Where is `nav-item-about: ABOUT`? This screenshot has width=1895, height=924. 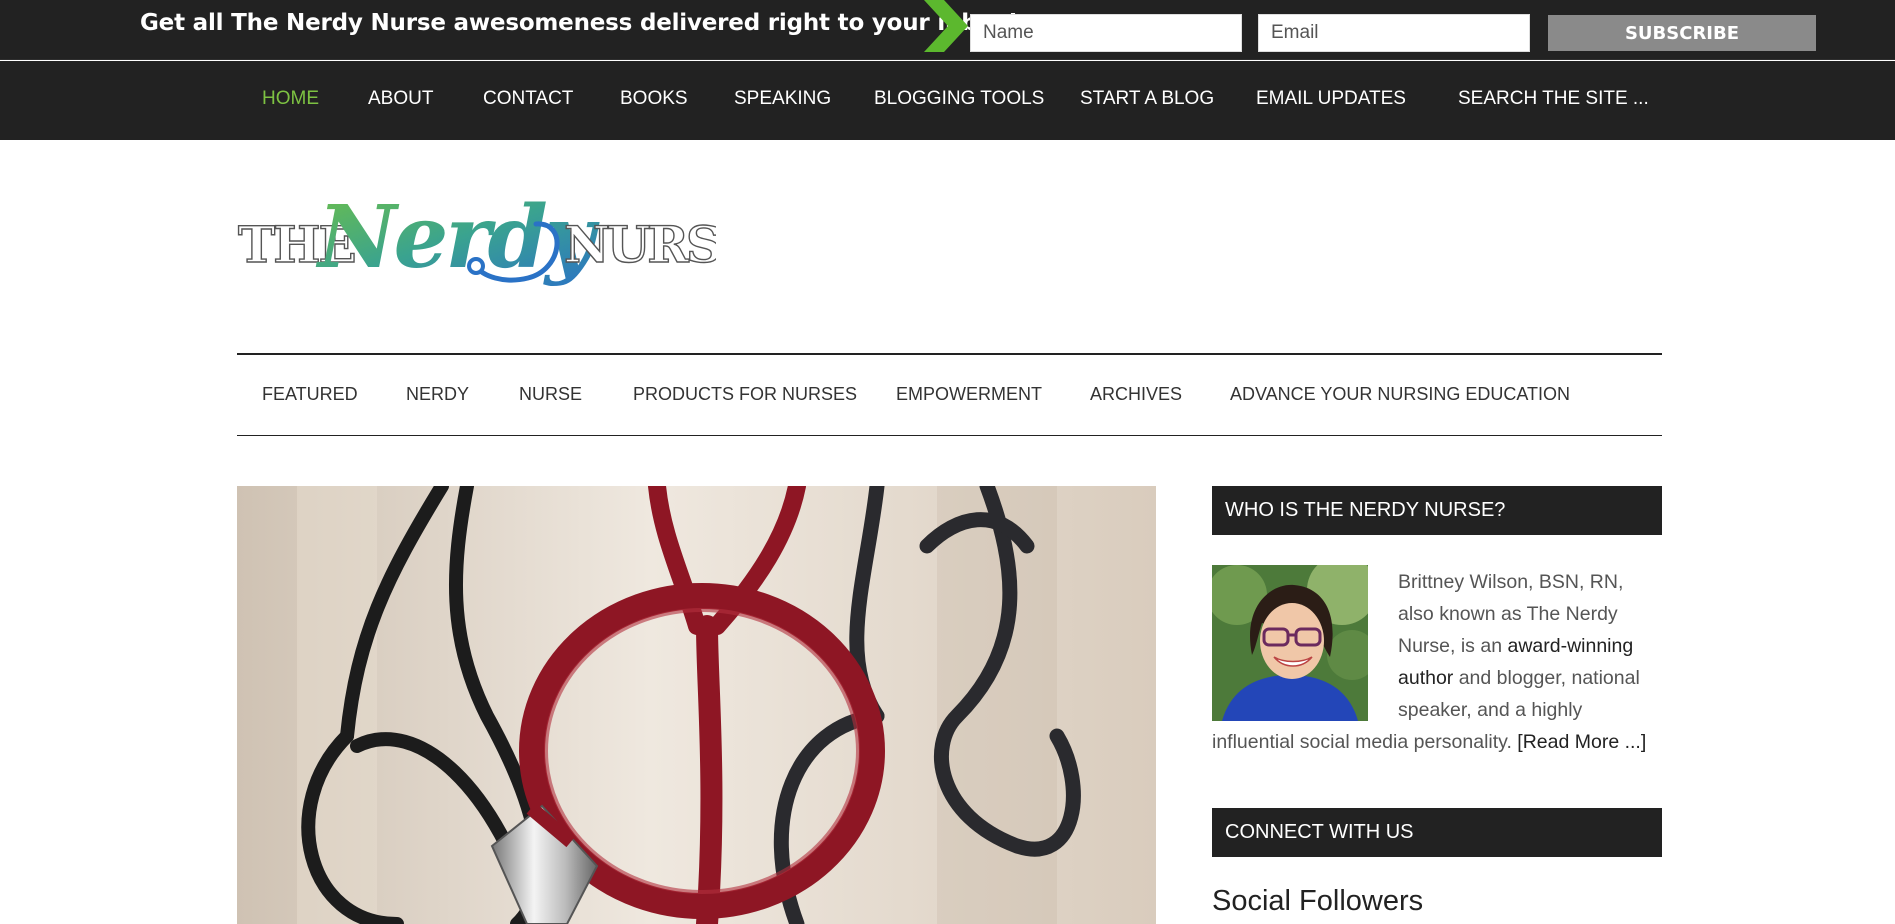 nav-item-about: ABOUT is located at coordinates (400, 99).